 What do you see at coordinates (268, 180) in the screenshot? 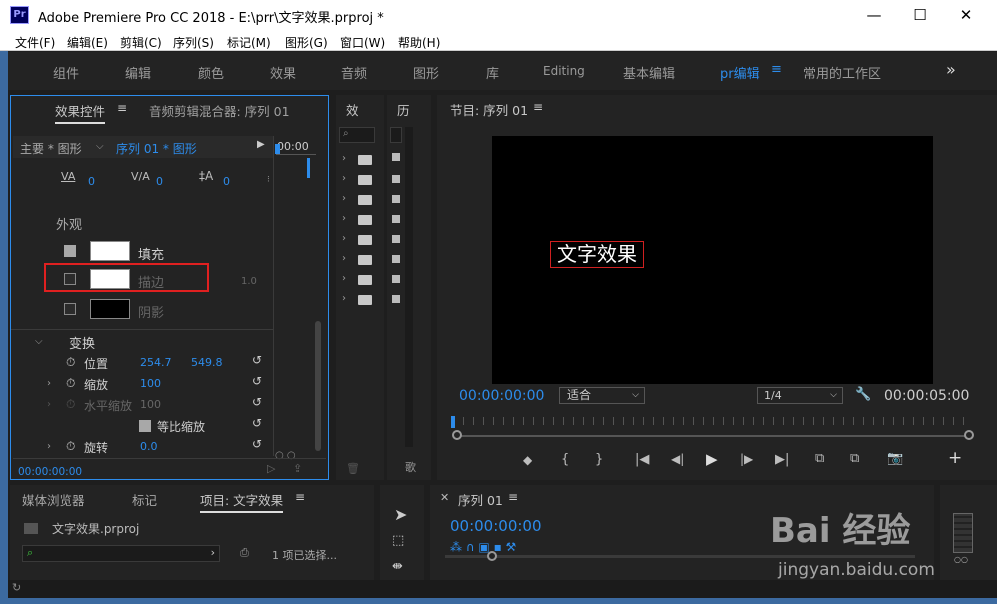
I see `more-dots-icon: ⁝` at bounding box center [268, 180].